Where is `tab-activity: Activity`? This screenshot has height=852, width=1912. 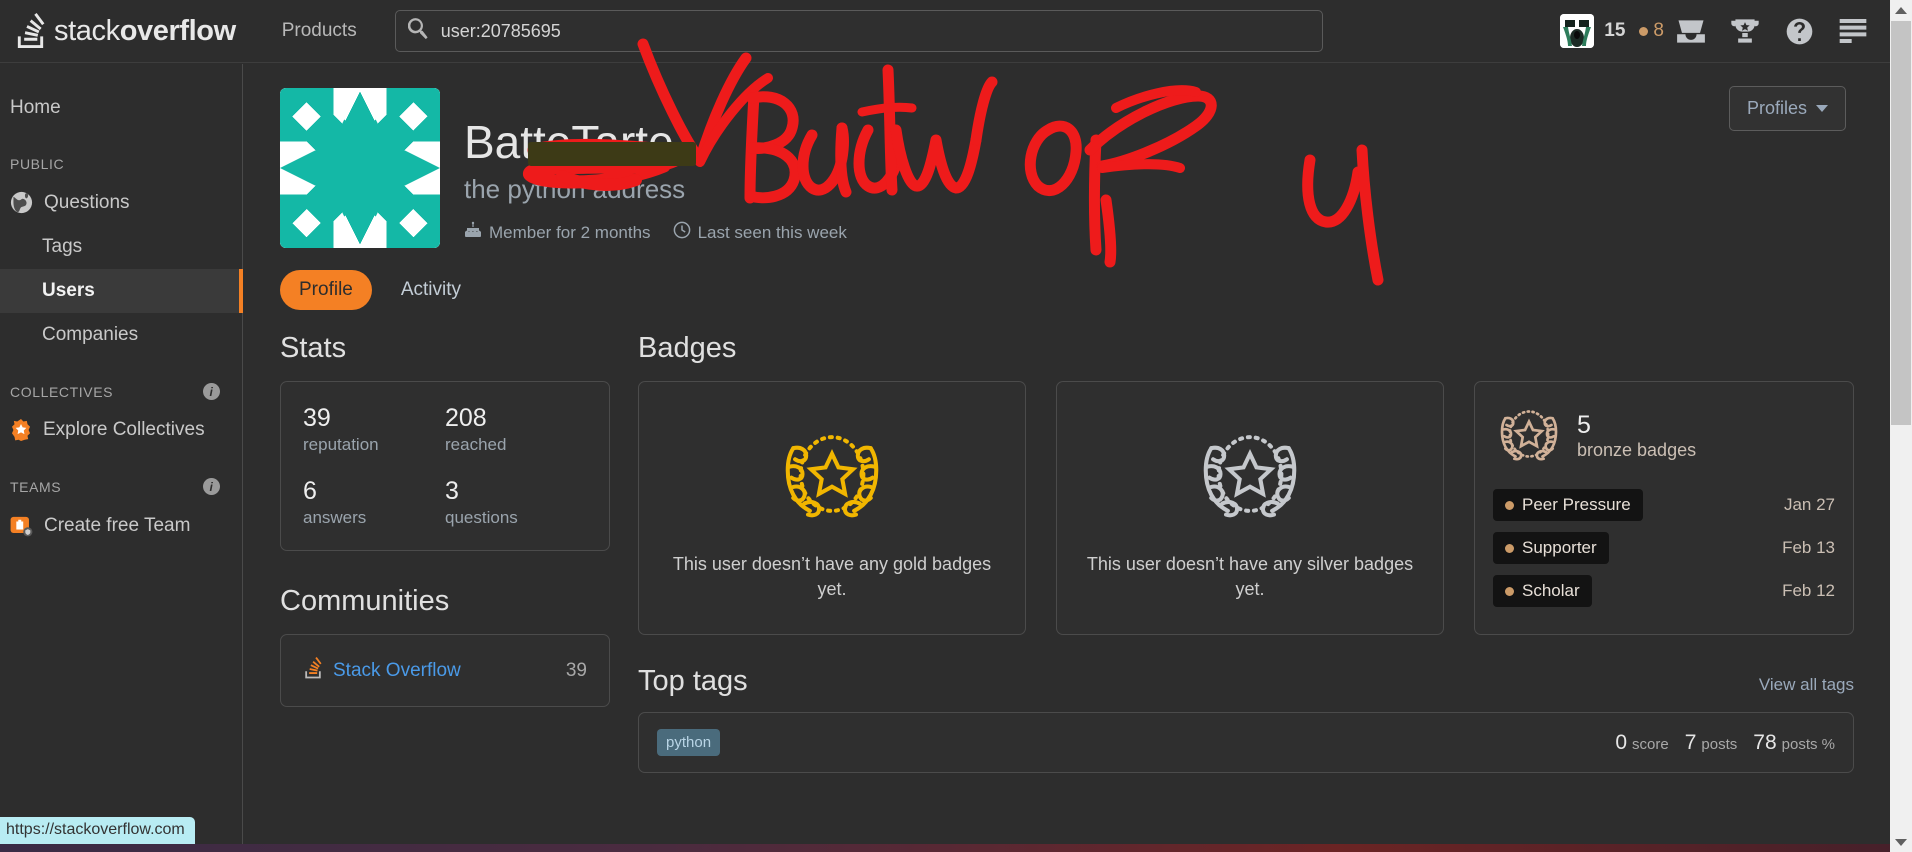
tab-activity: Activity is located at coordinates (431, 290).